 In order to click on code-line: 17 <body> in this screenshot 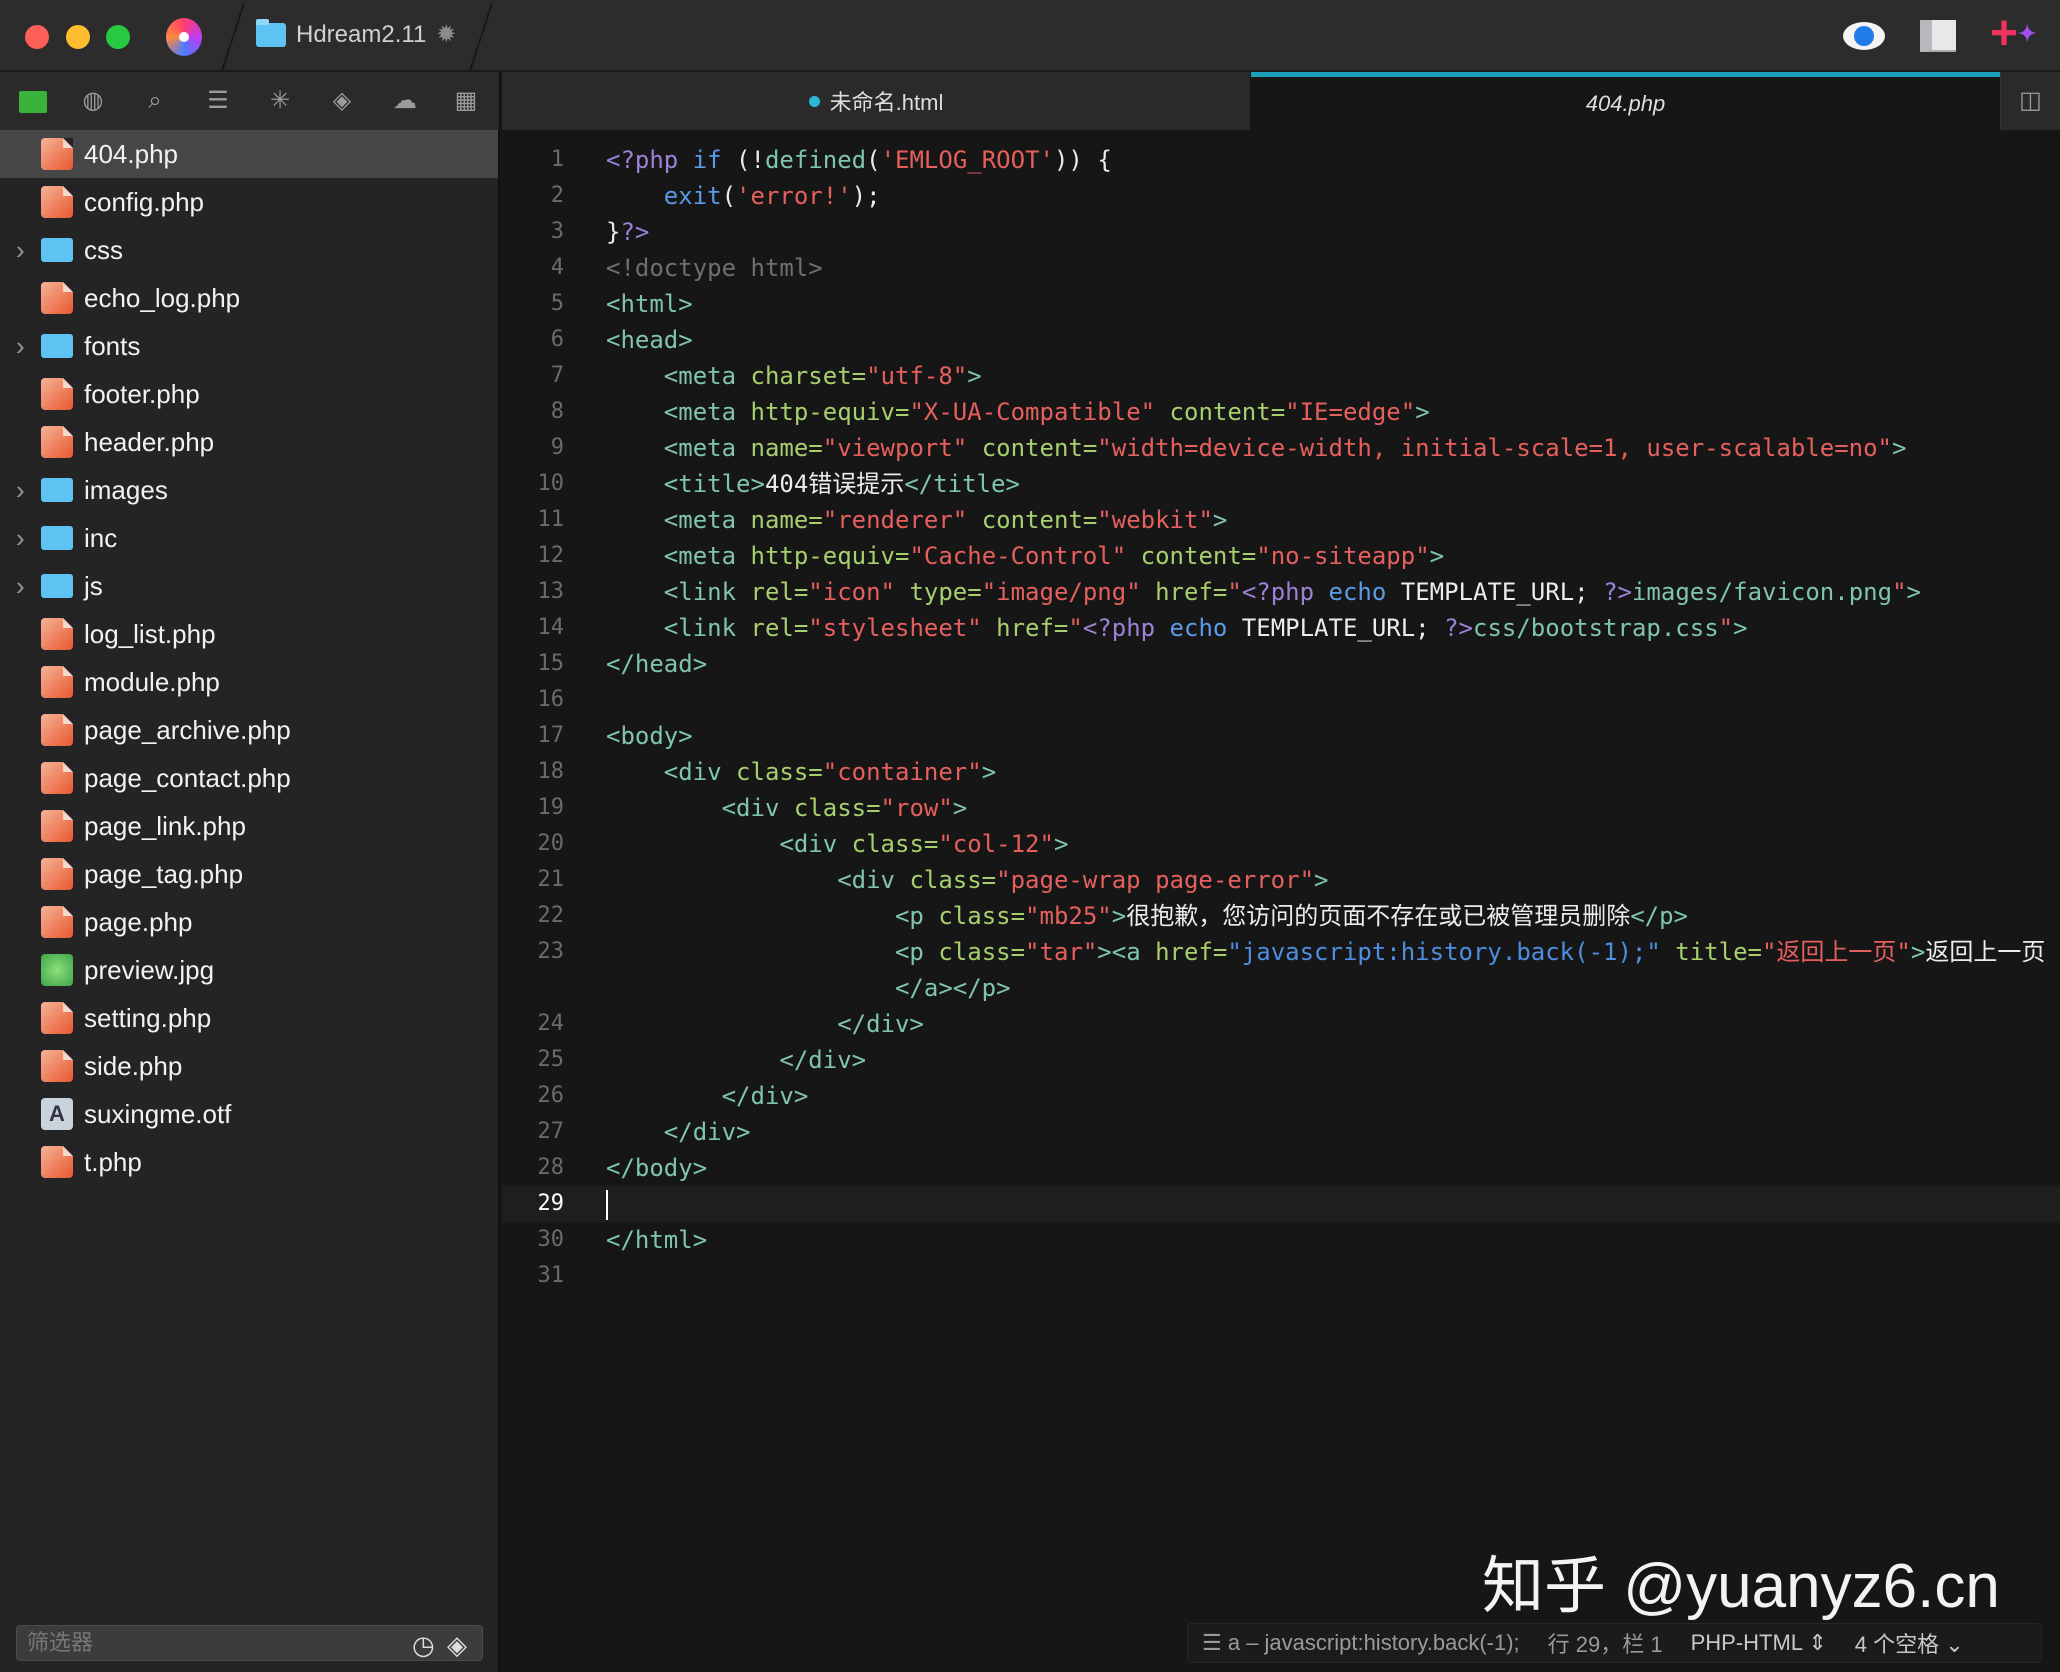, I will do `click(1281, 736)`.